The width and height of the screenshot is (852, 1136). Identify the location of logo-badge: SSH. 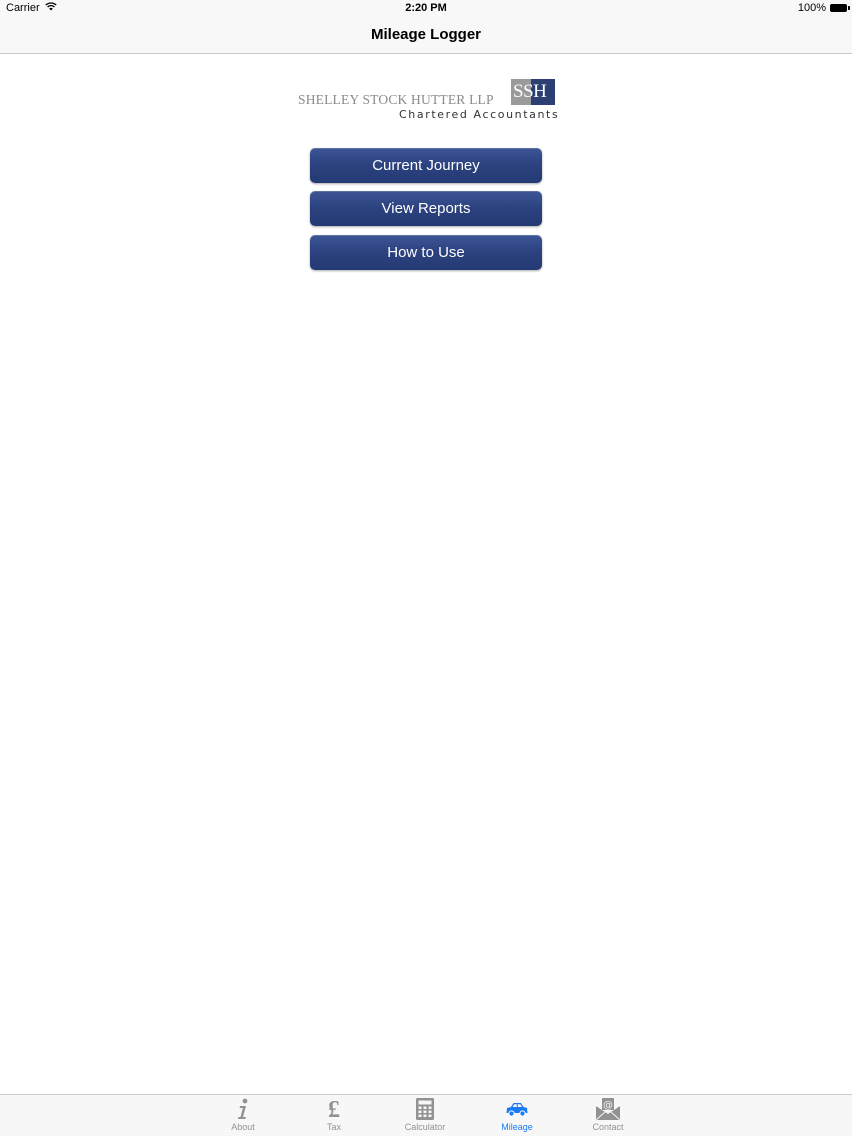
(533, 92).